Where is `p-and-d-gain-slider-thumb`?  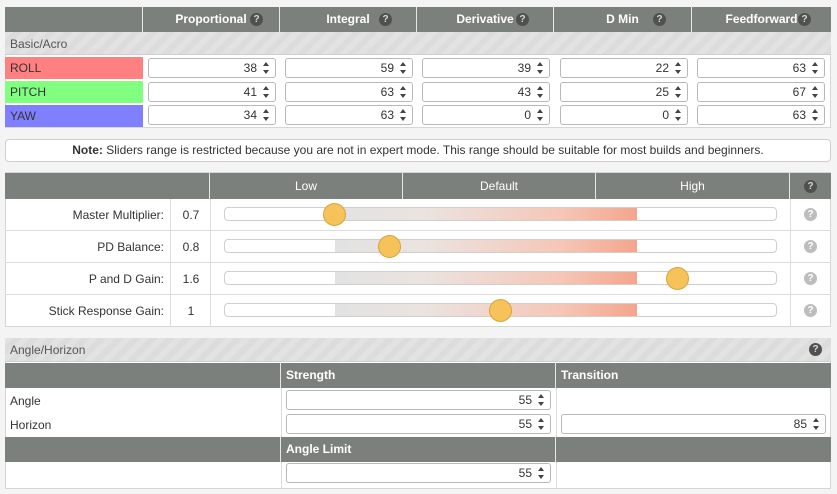 p-and-d-gain-slider-thumb is located at coordinates (677, 278).